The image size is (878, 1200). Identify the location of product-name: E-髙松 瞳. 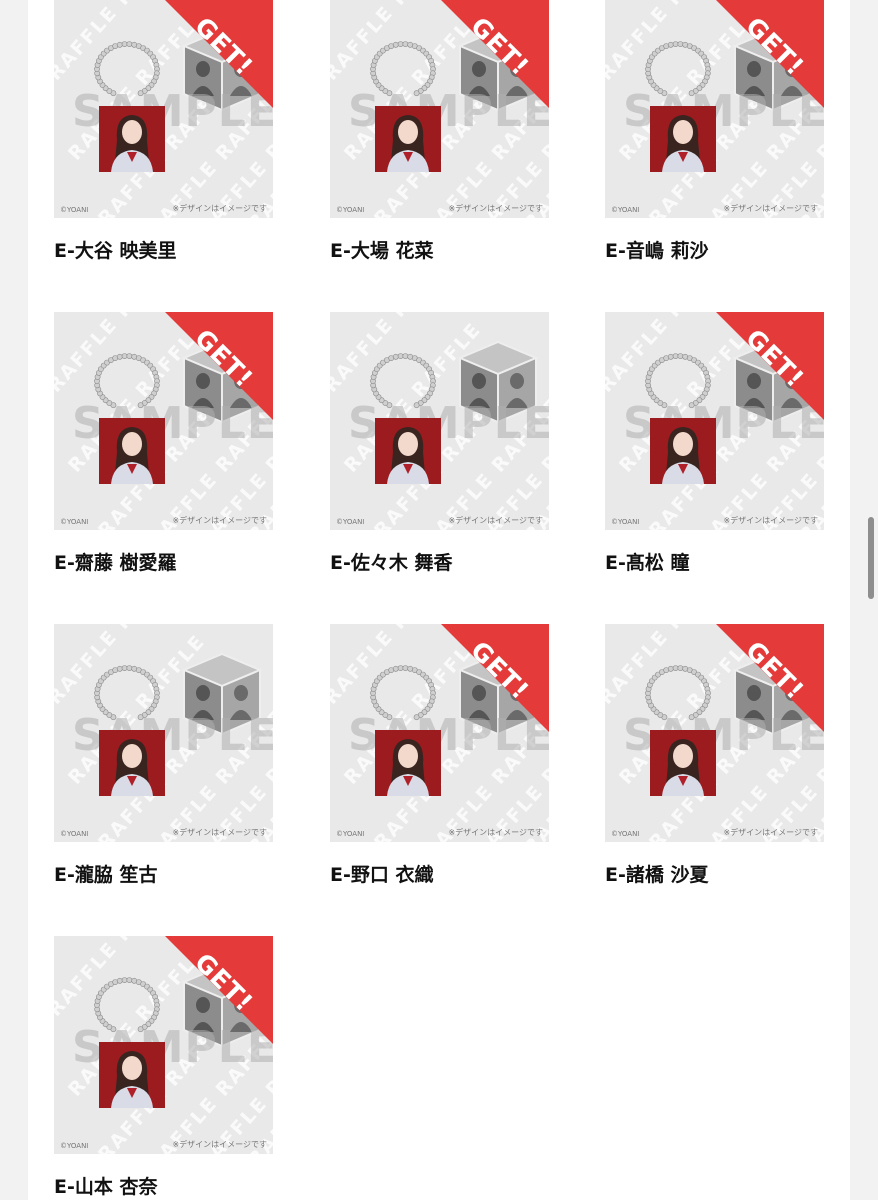
(714, 561).